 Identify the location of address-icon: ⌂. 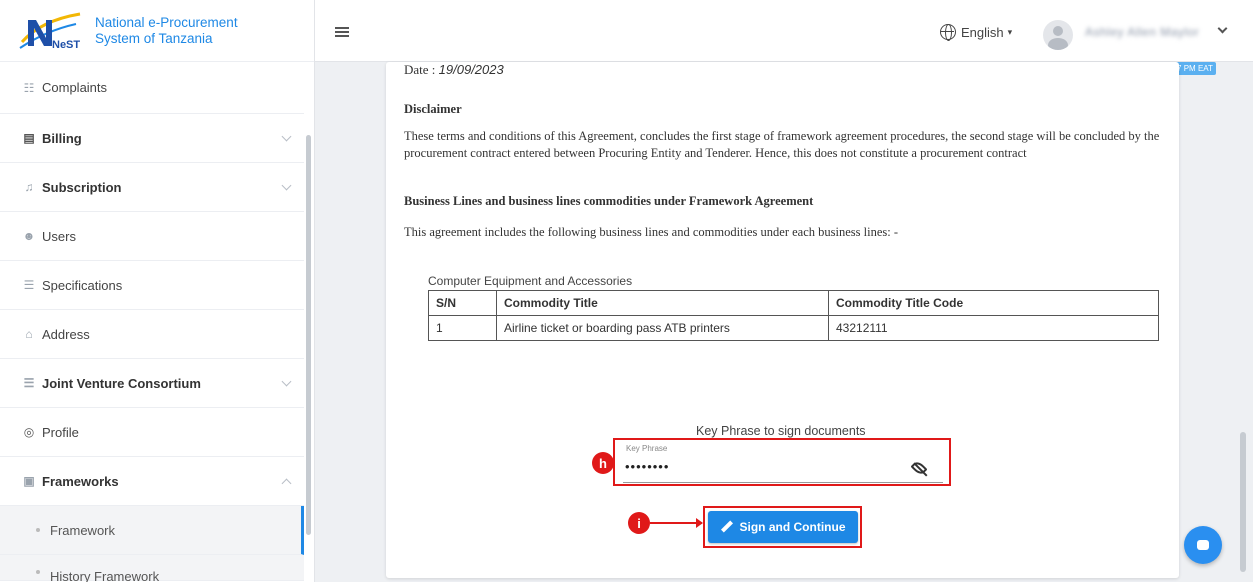
(29, 334).